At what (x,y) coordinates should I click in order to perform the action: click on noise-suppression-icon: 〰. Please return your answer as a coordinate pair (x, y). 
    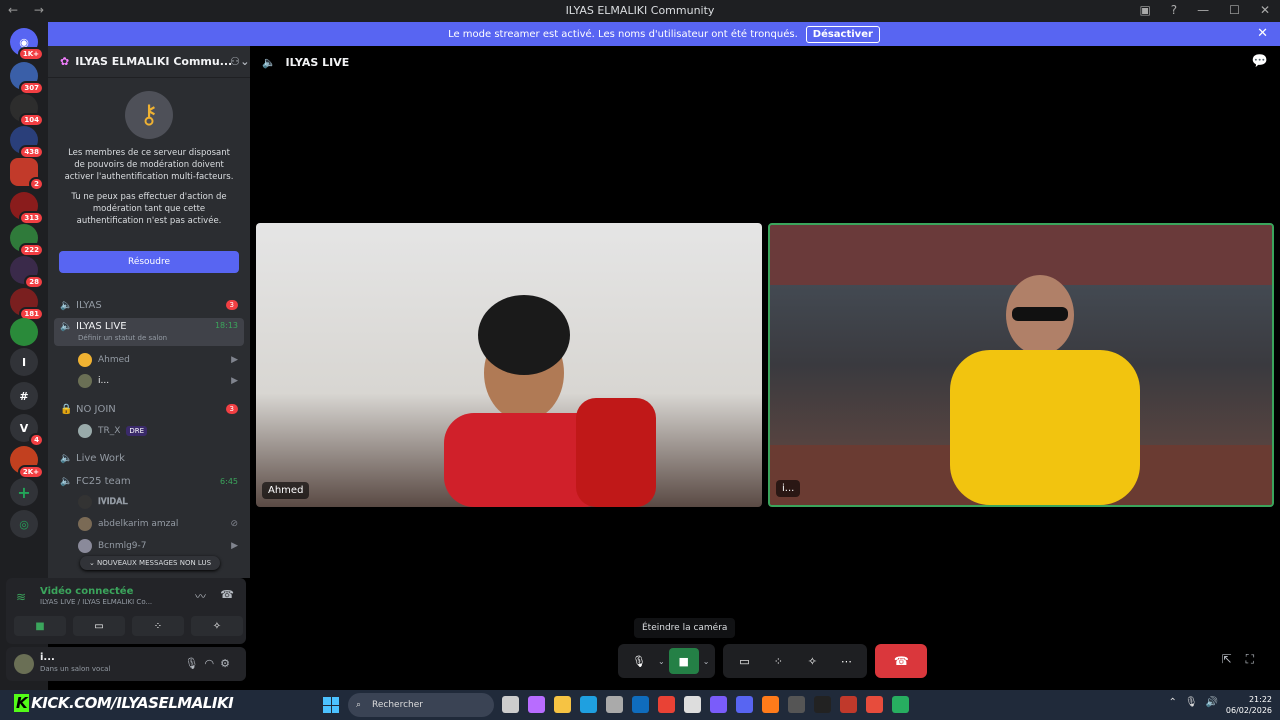
    Looking at the image, I should click on (200, 596).